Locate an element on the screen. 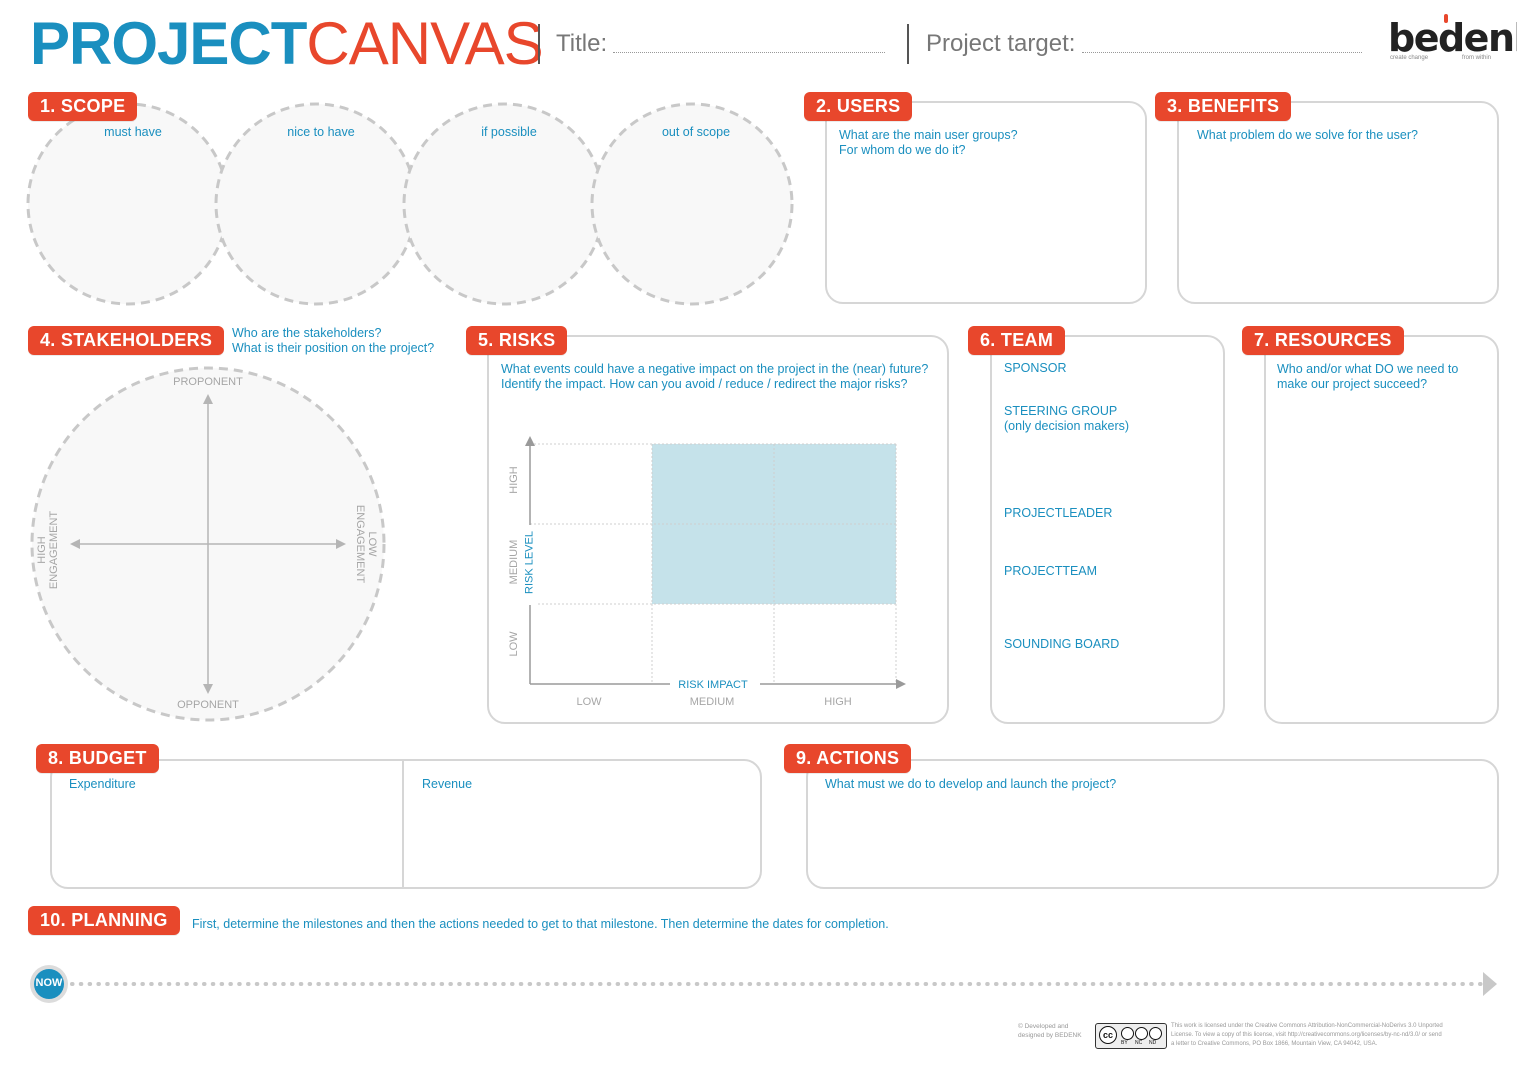  team-tag: 6. TEAM is located at coordinates (1017, 340).